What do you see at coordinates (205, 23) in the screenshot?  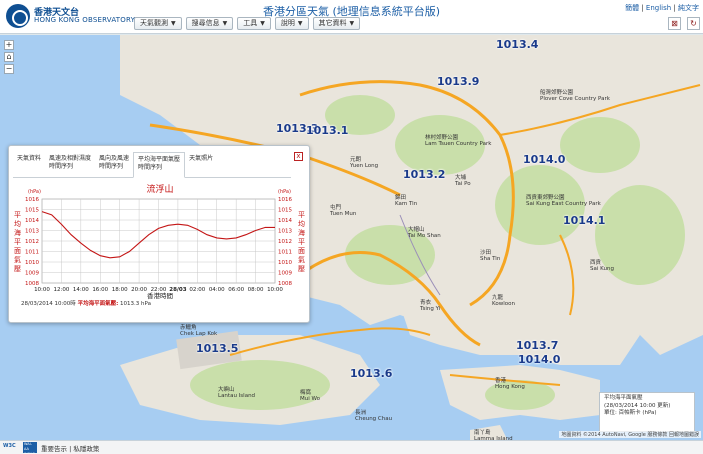 I see `menu-label: 搜尋信息` at bounding box center [205, 23].